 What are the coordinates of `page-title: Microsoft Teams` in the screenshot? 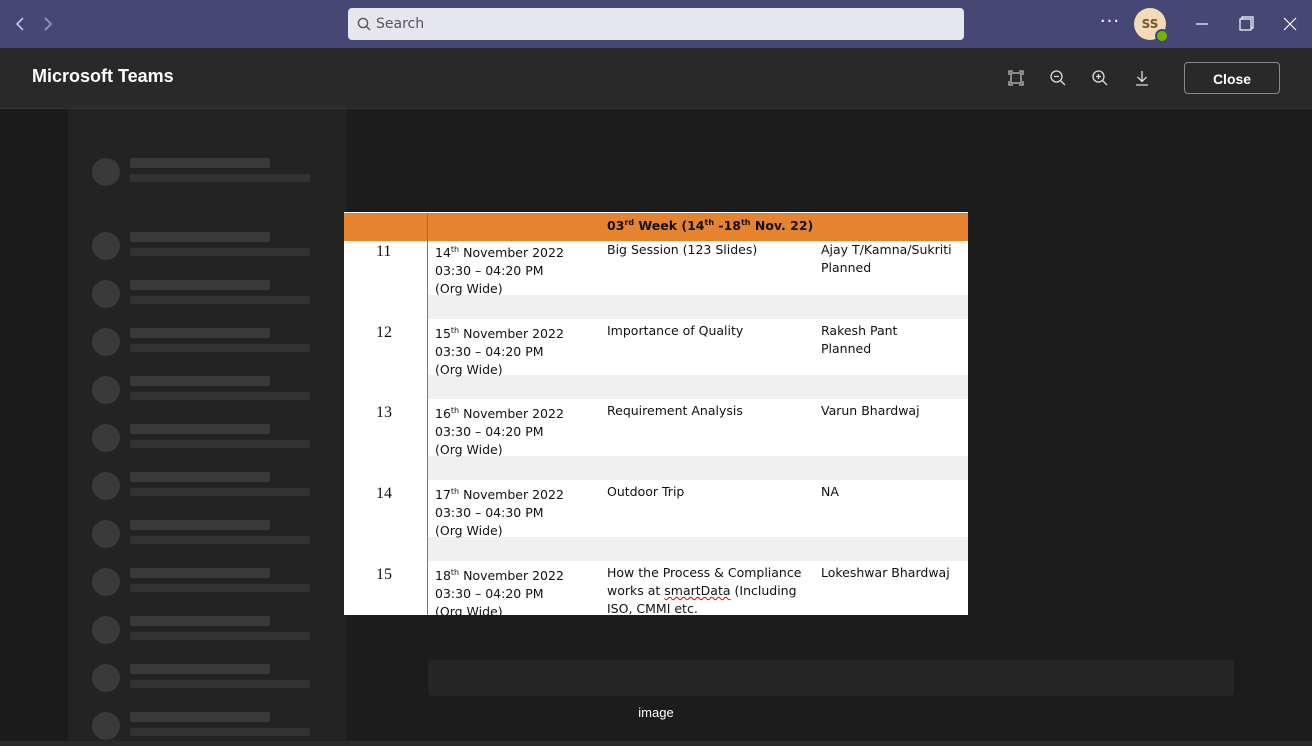 It's located at (103, 76).